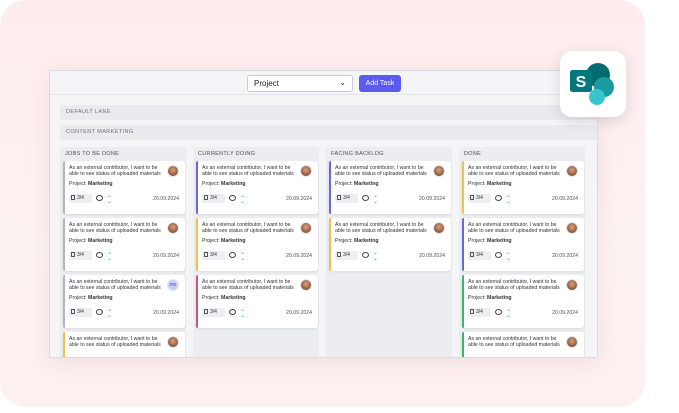 This screenshot has width=679, height=413. Describe the element at coordinates (173, 285) in the screenshot. I see `avatar: PS` at that location.